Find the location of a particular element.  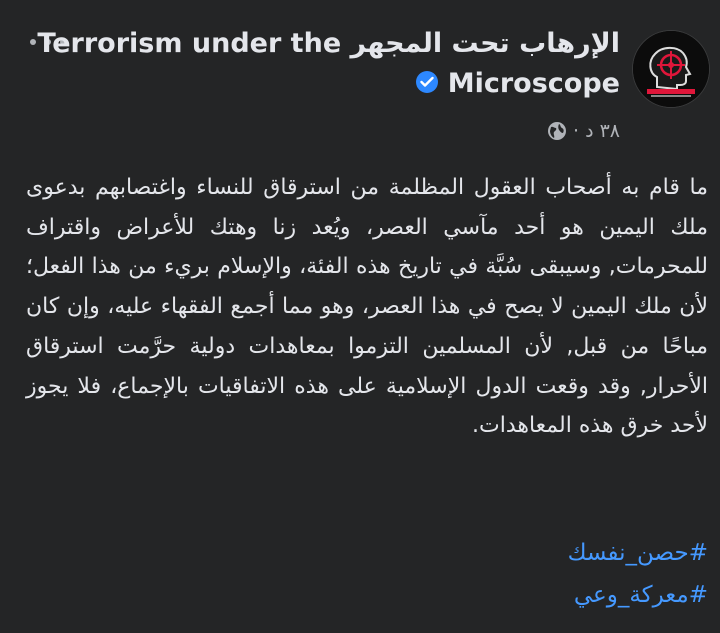

verified-badge-icon is located at coordinates (427, 81).